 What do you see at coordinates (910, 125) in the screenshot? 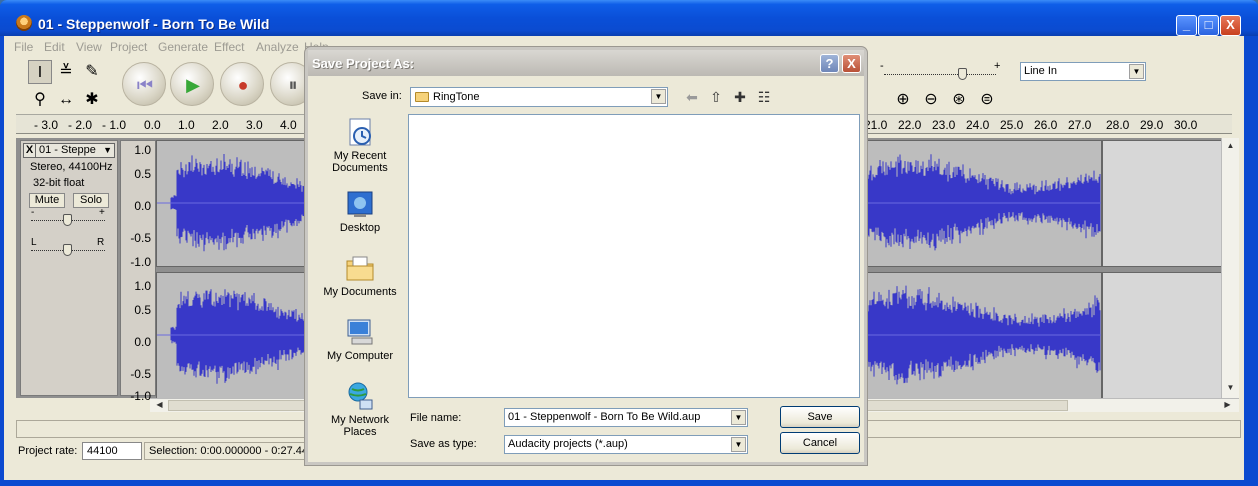
I see `ruler-tick: 22.0` at bounding box center [910, 125].